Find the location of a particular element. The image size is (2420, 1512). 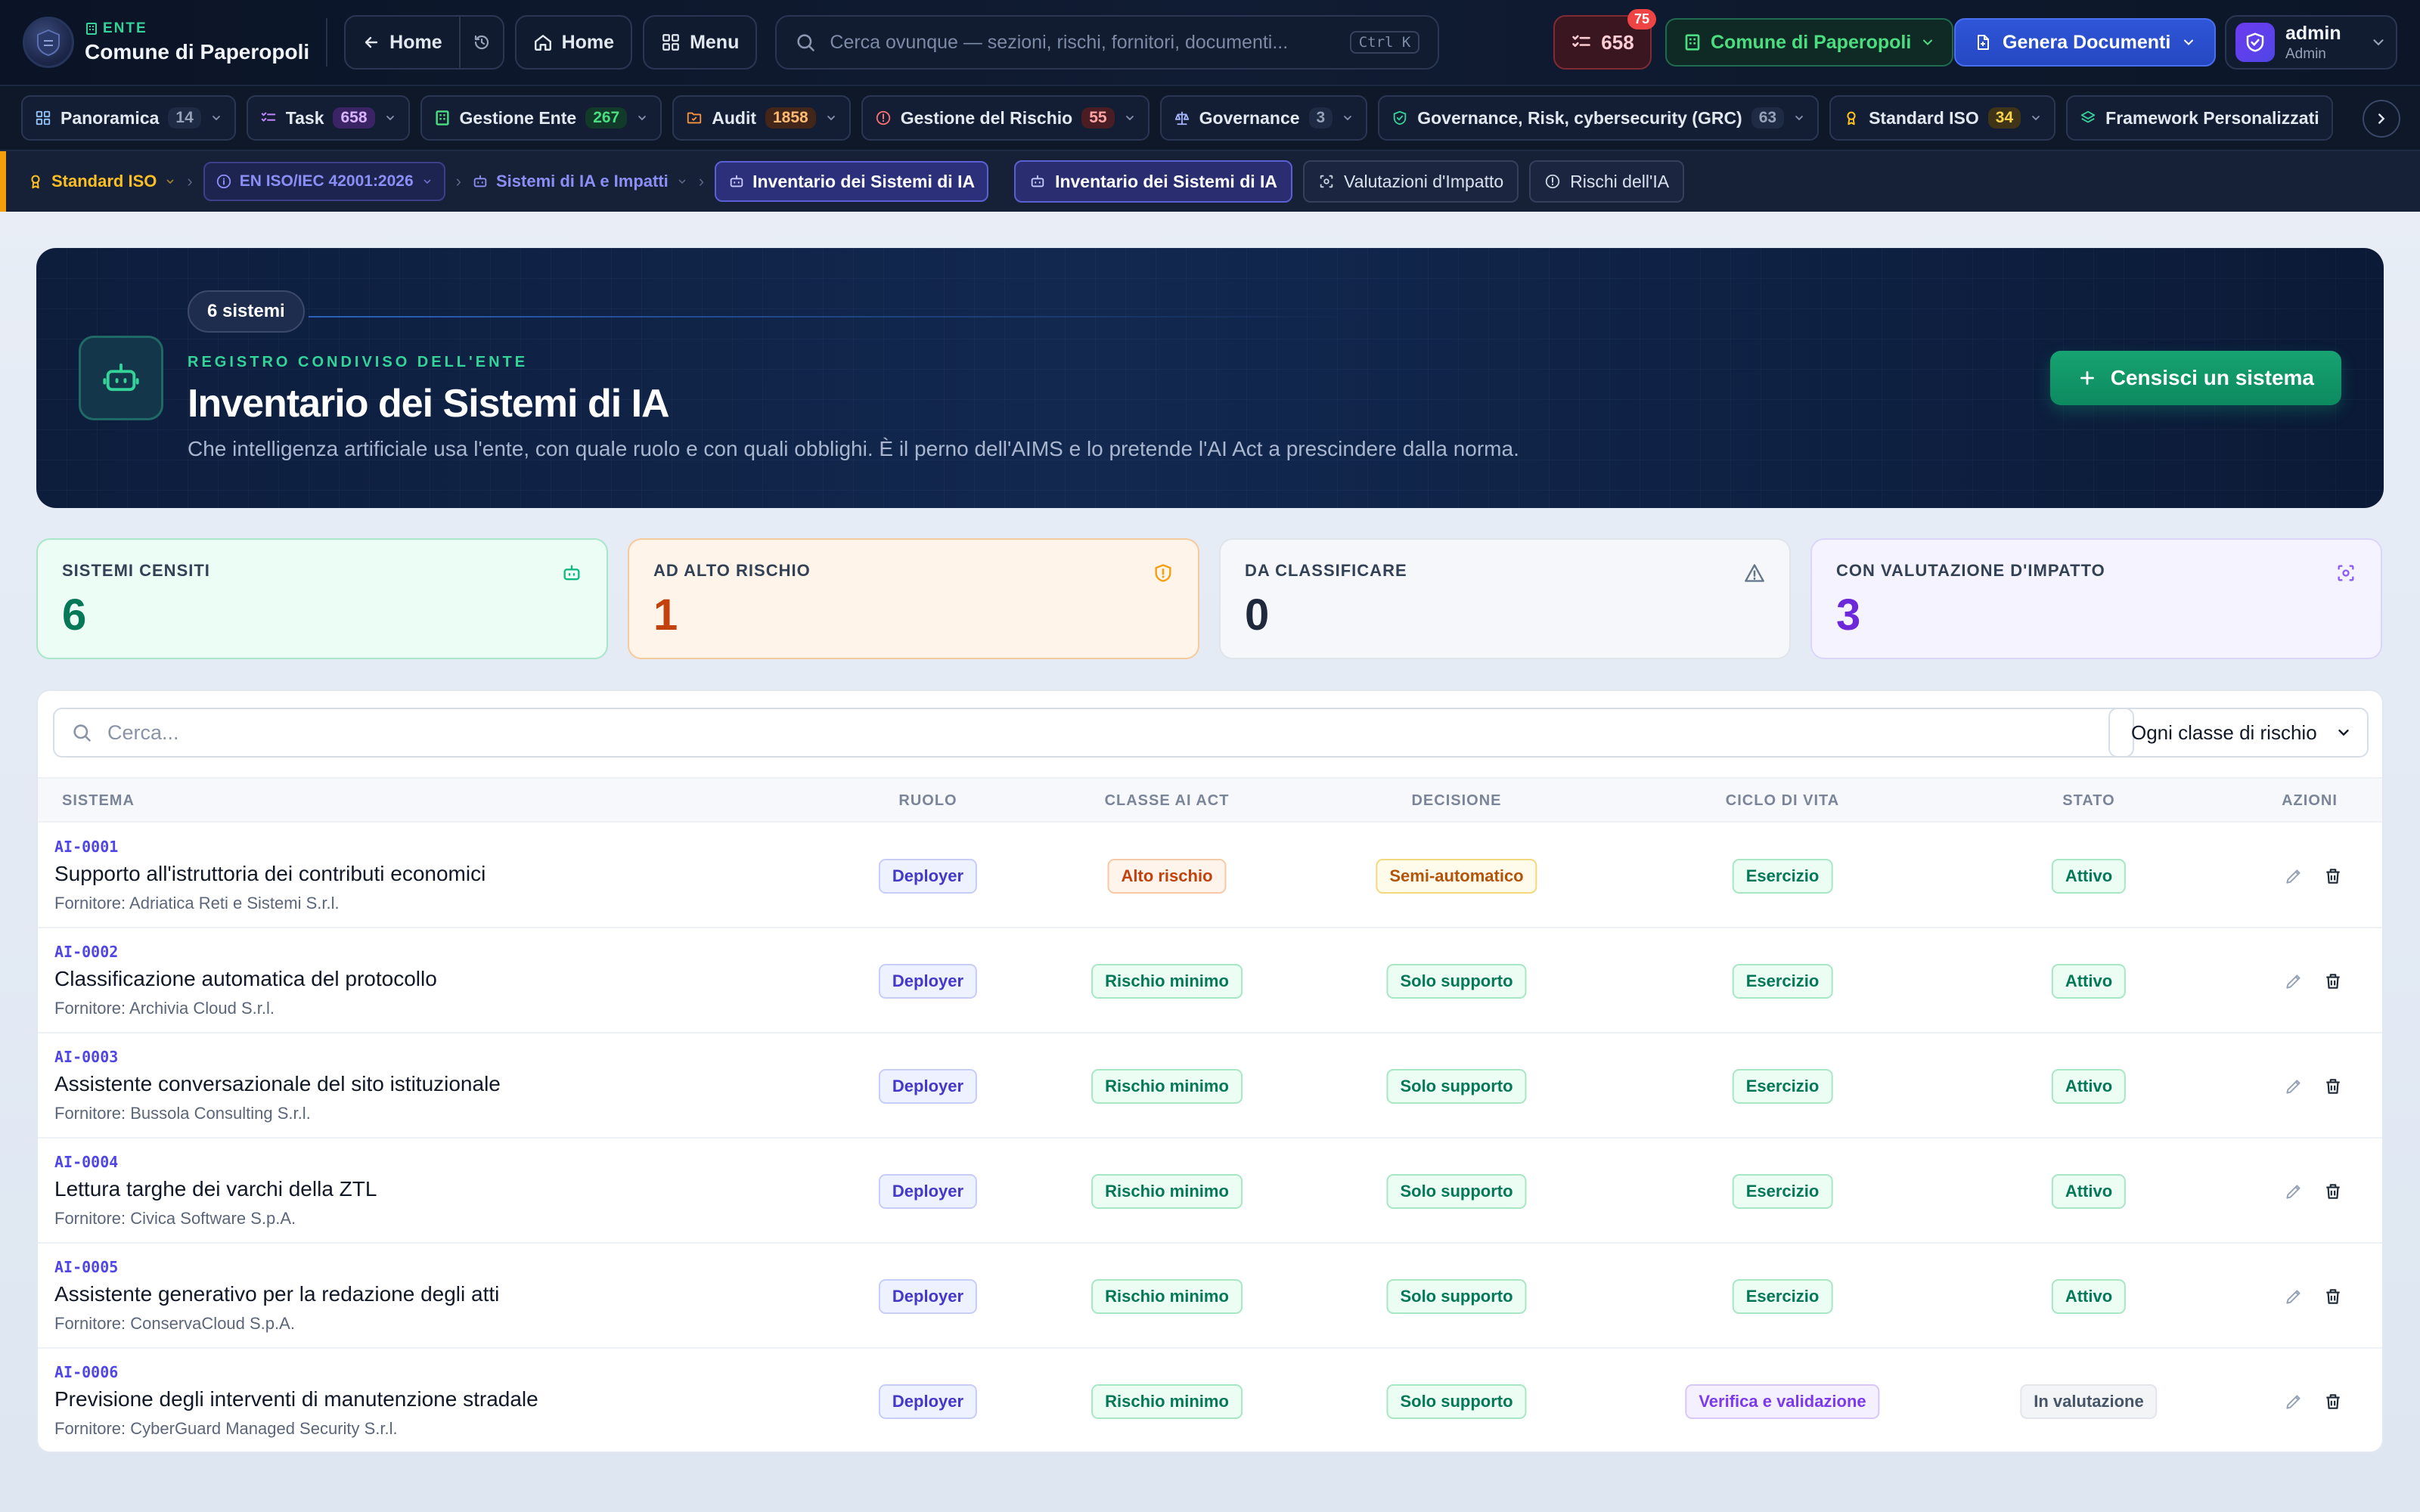

system-code: AI-0003 is located at coordinates (86, 1057).